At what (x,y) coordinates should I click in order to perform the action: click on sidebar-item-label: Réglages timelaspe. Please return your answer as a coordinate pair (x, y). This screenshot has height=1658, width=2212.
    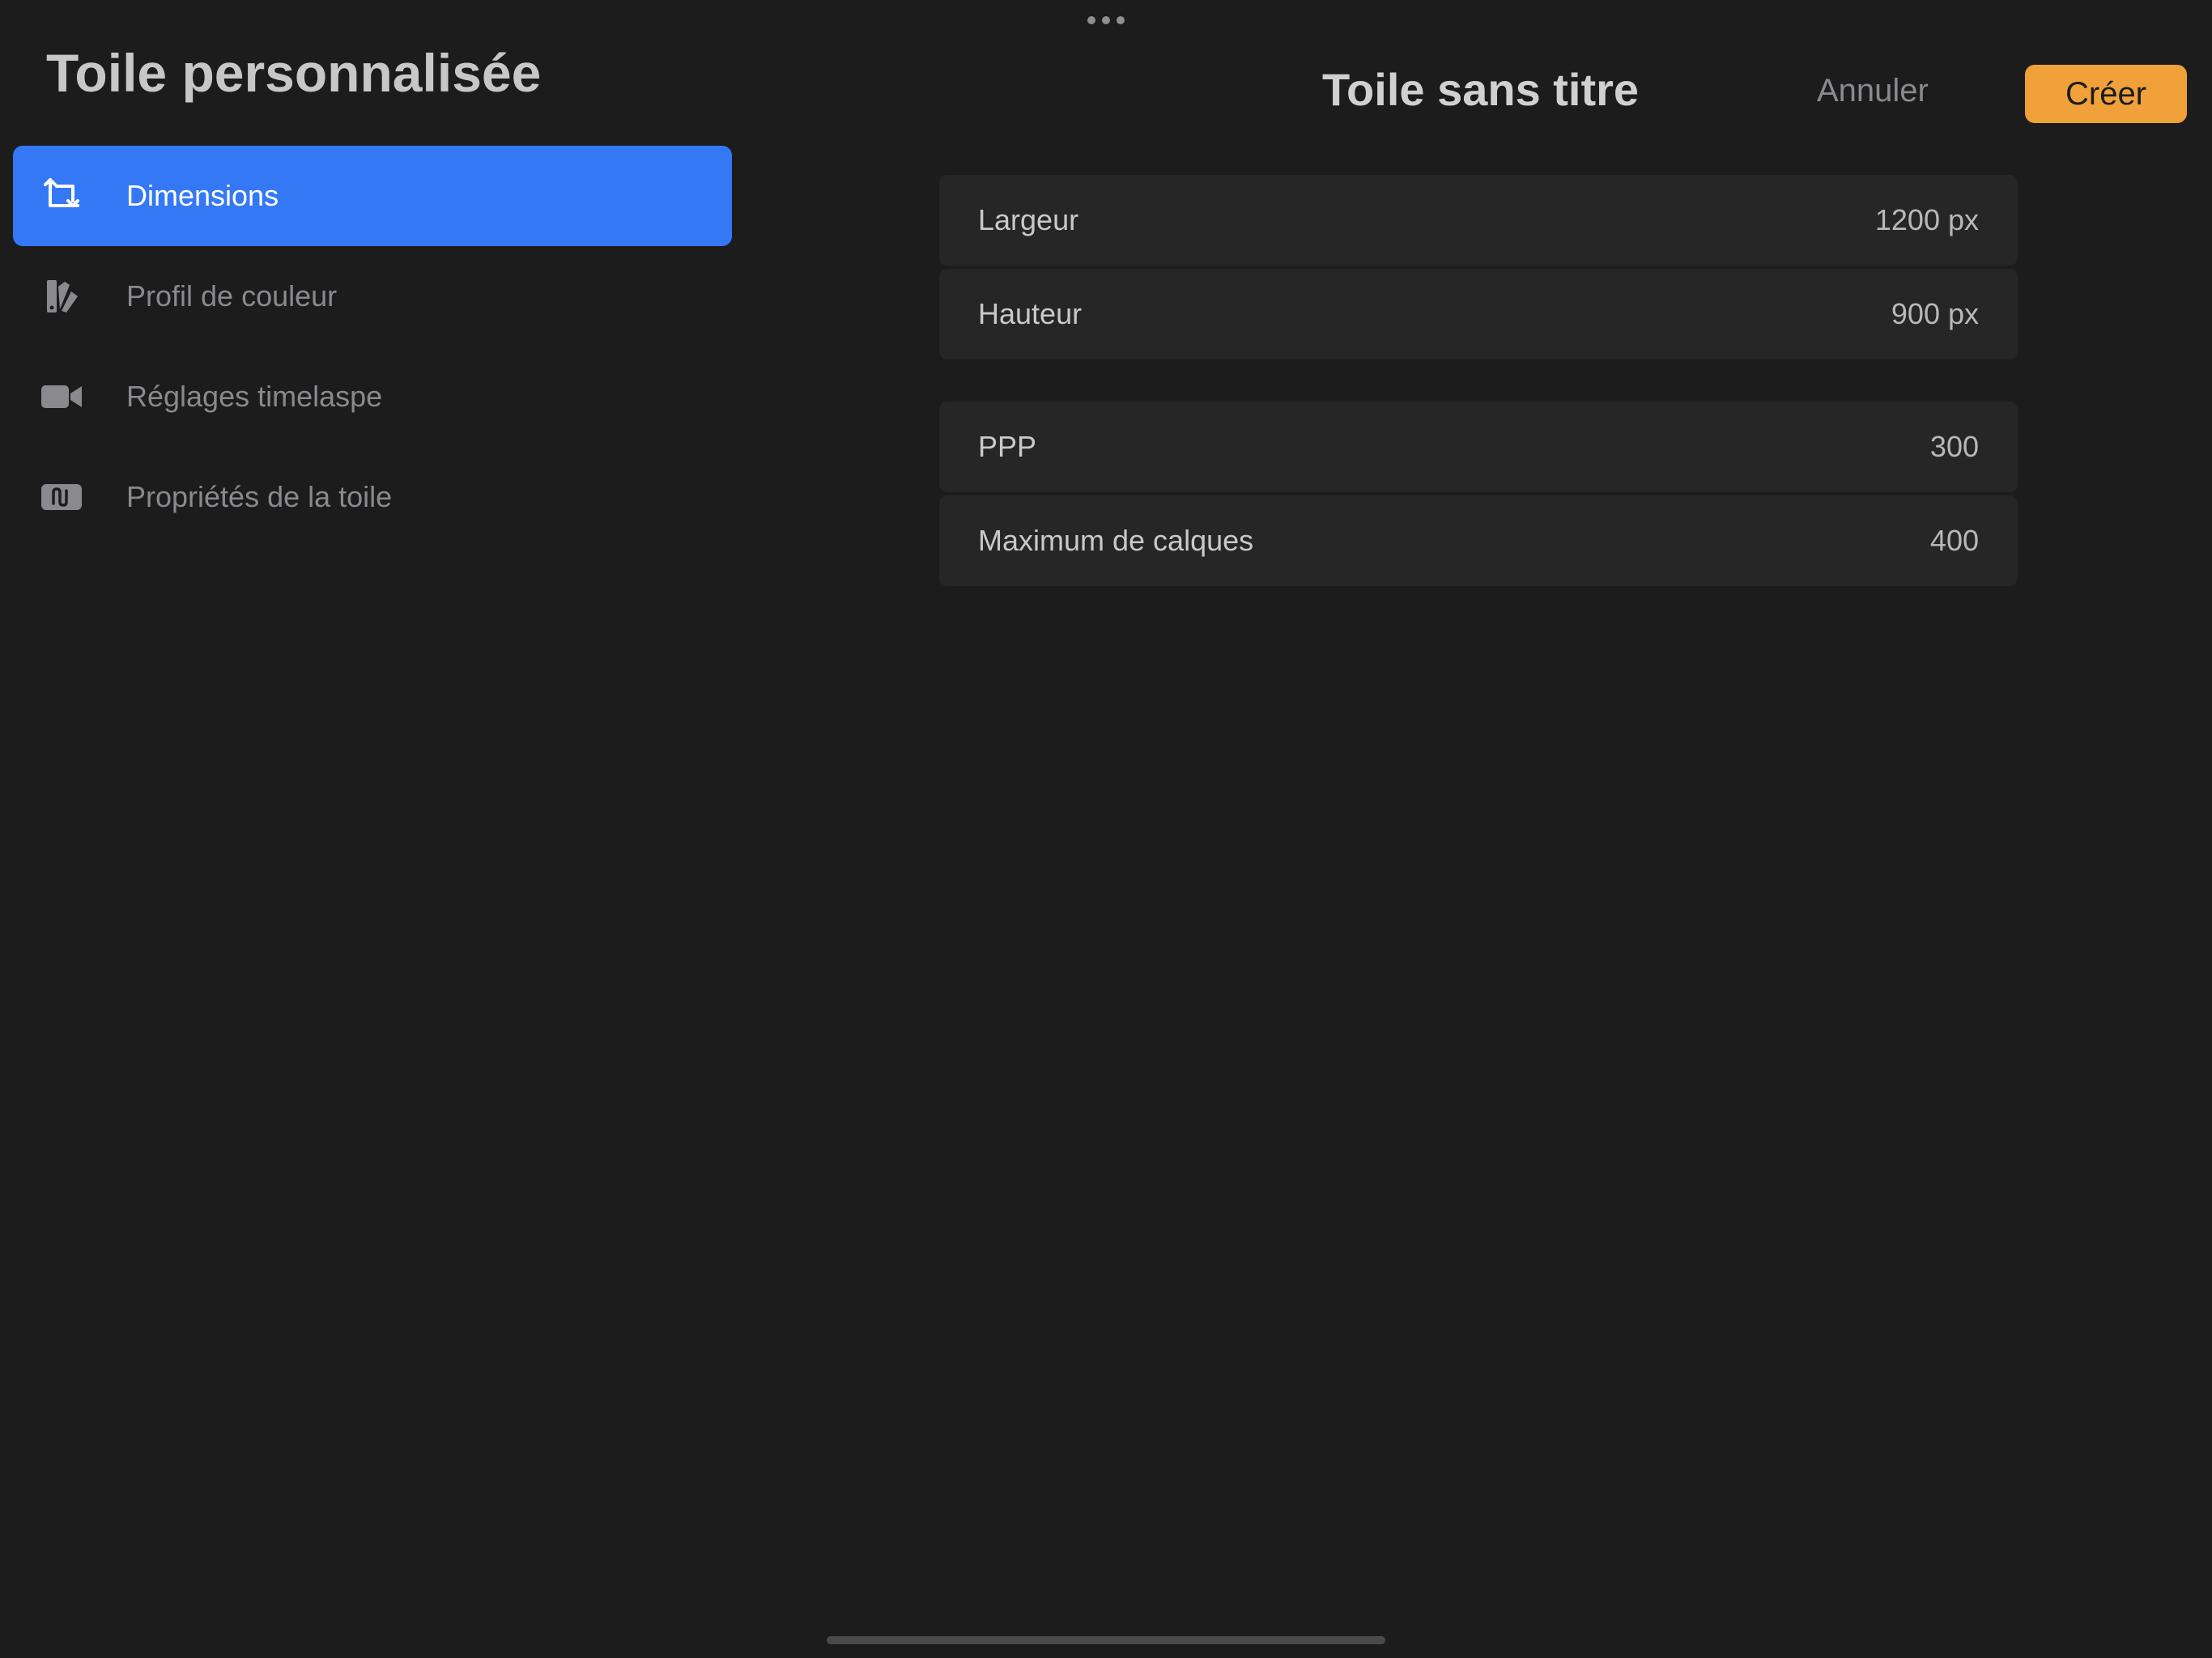
    Looking at the image, I should click on (255, 396).